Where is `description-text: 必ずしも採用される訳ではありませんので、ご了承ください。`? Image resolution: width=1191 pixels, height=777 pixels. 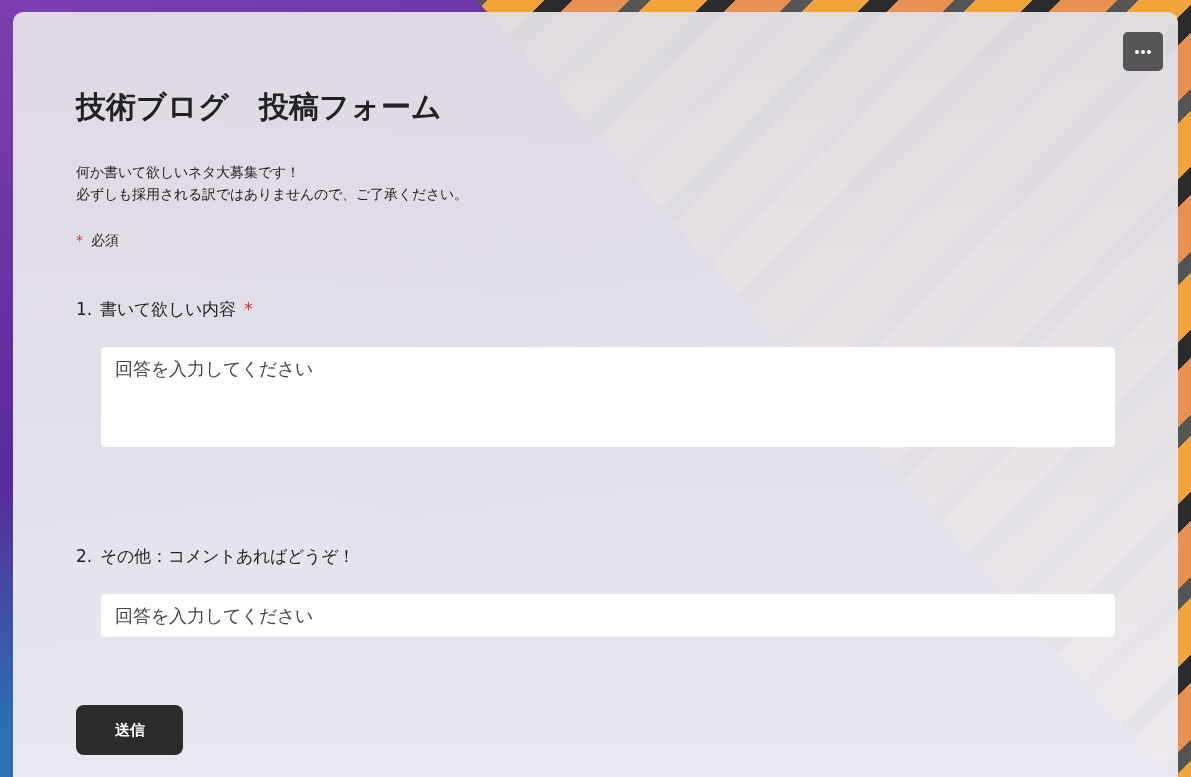
description-text: 必ずしも採用される訳ではありませんので、ご了承ください。 is located at coordinates (272, 194).